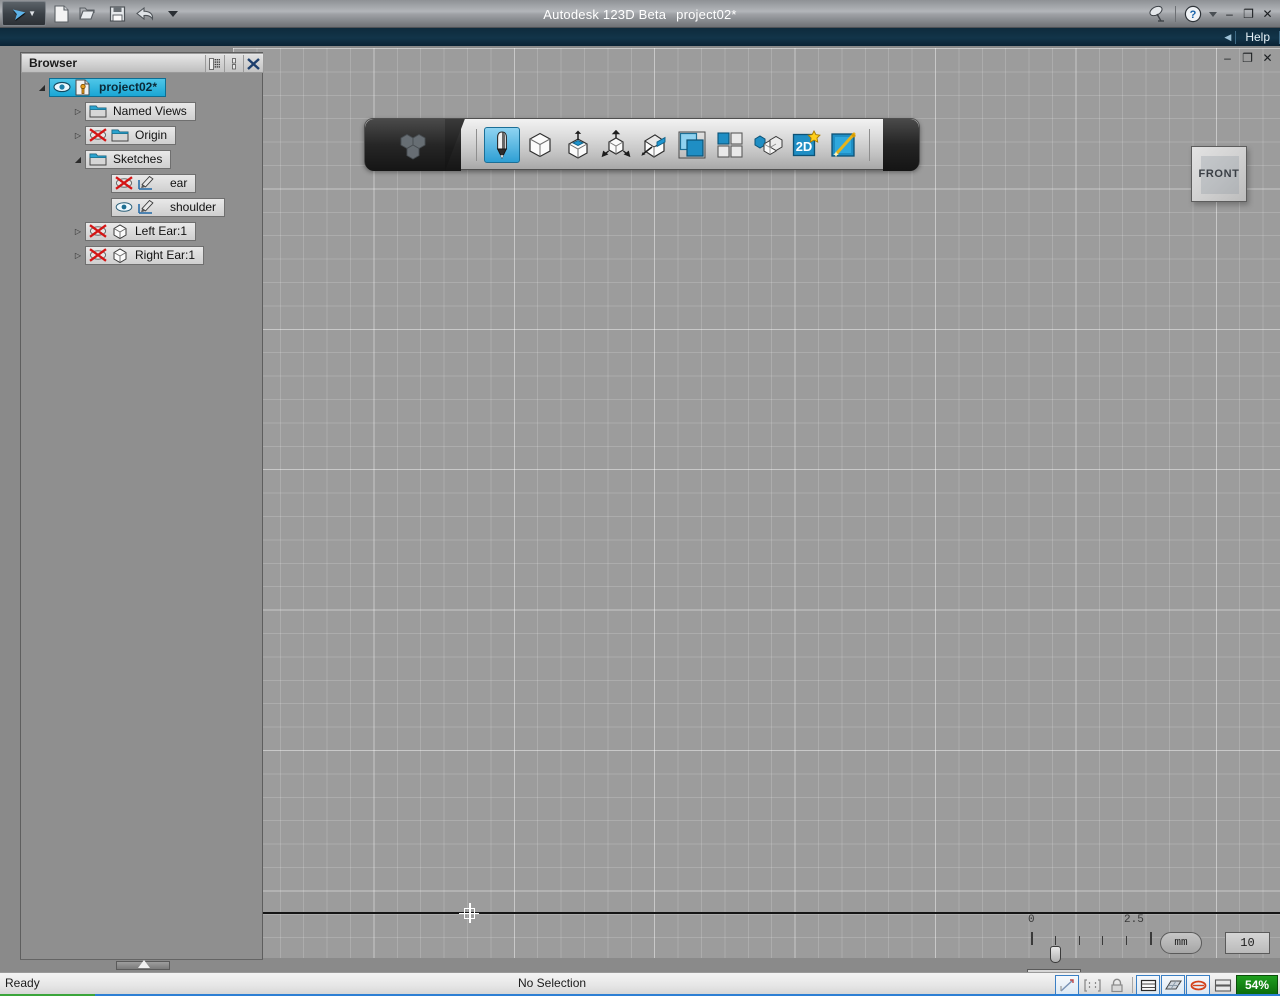  I want to click on cube-icon, so click(540, 145).